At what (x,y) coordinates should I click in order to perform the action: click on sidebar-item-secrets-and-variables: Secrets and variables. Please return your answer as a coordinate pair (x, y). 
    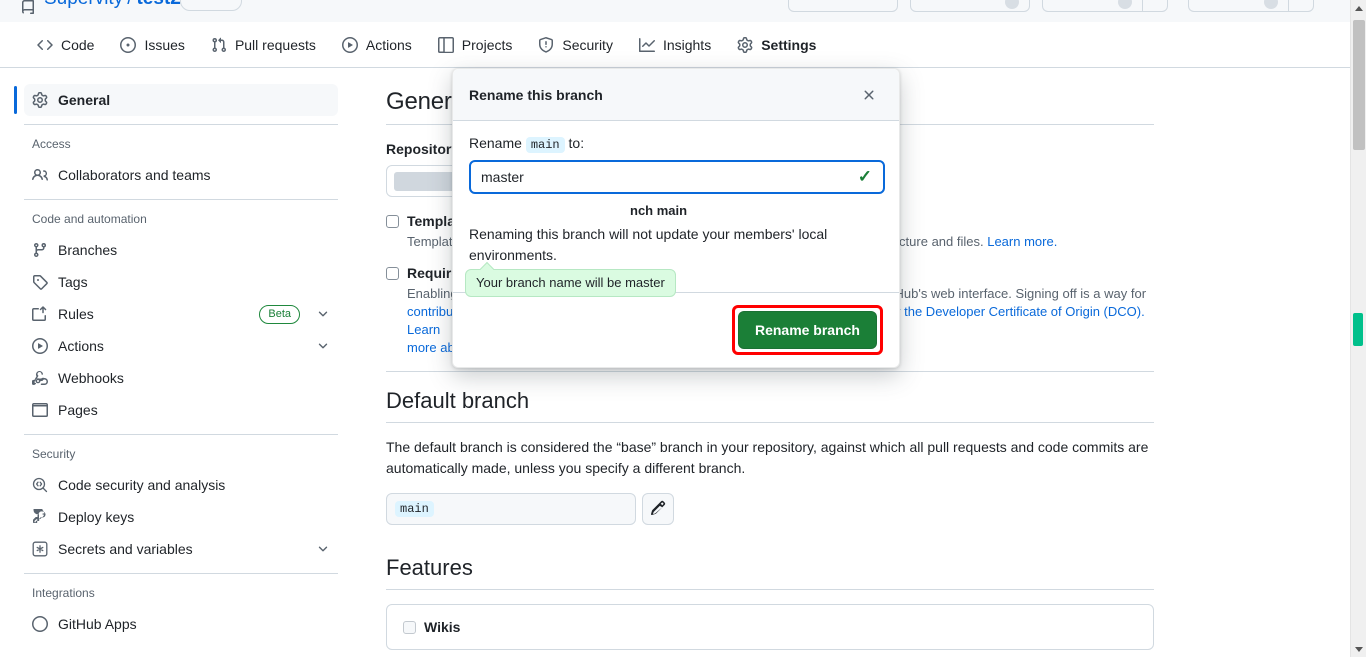
    Looking at the image, I should click on (181, 549).